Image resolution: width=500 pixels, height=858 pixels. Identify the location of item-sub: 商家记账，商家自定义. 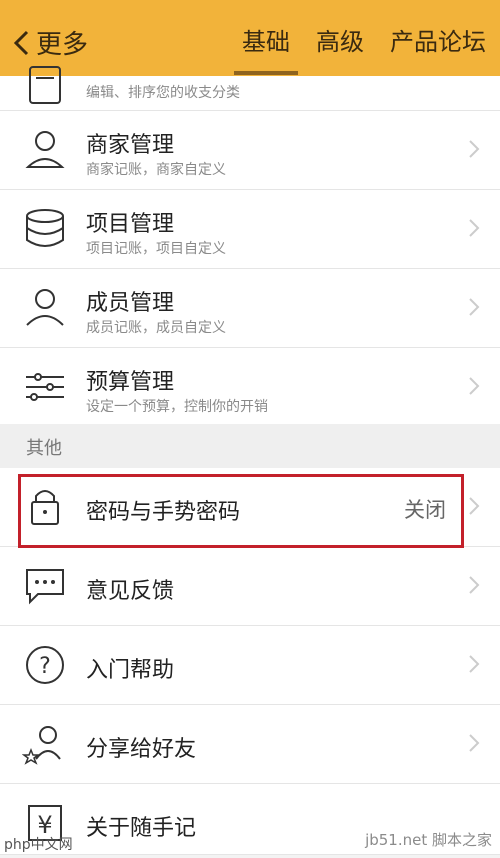
(156, 170).